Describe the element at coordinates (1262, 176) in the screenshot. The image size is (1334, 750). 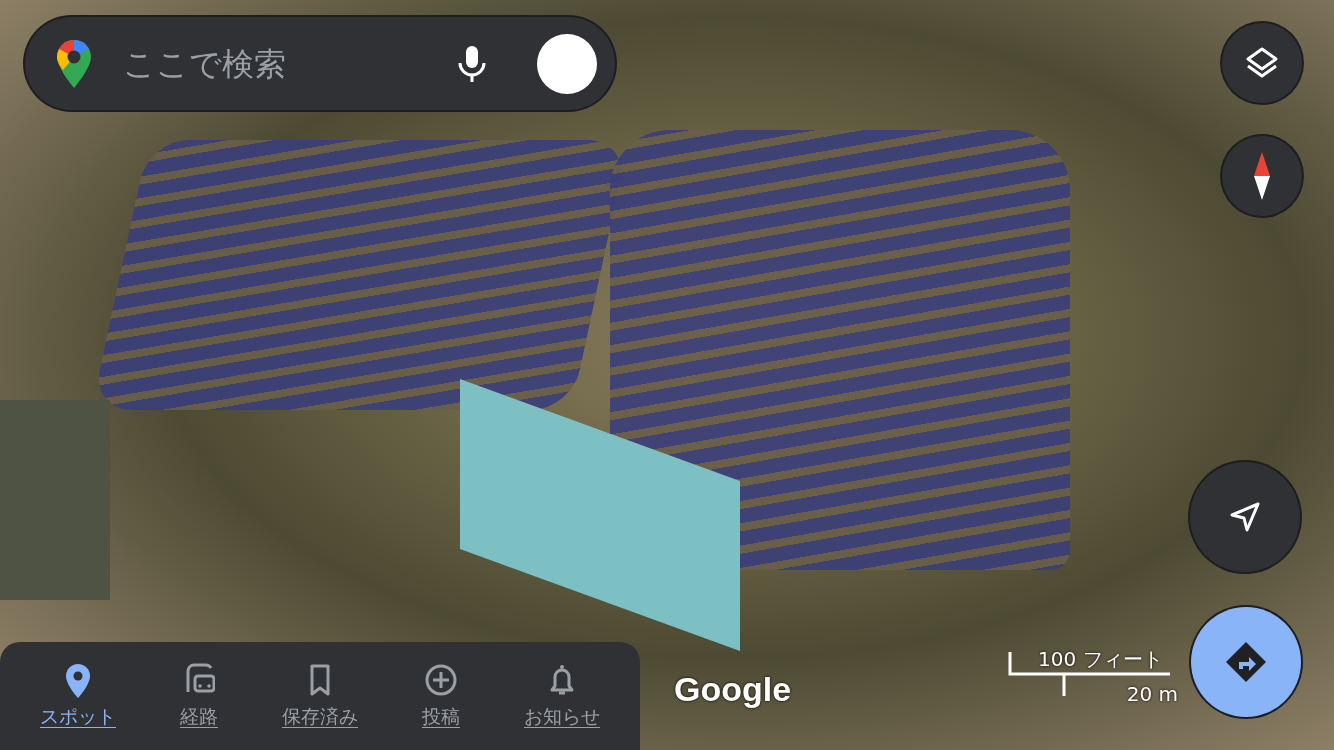
I see `compass-icon` at that location.